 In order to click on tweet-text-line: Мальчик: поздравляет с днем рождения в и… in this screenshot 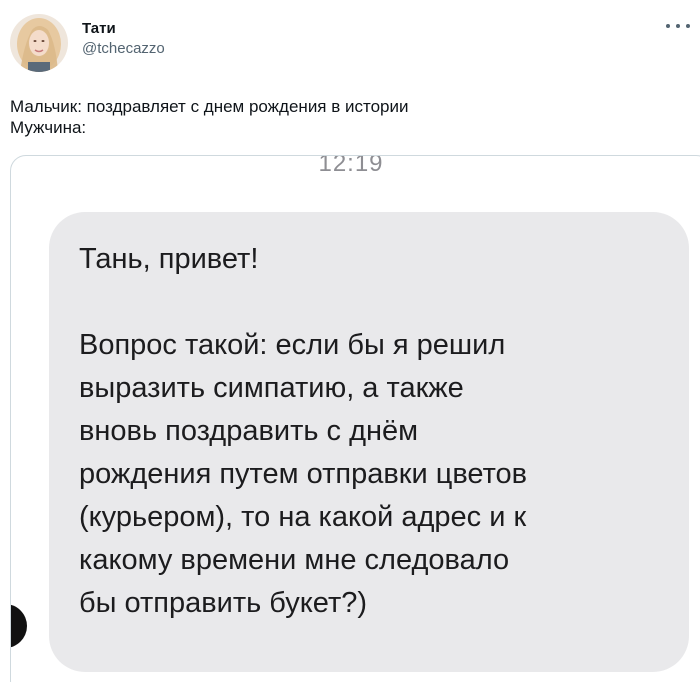, I will do `click(209, 106)`.